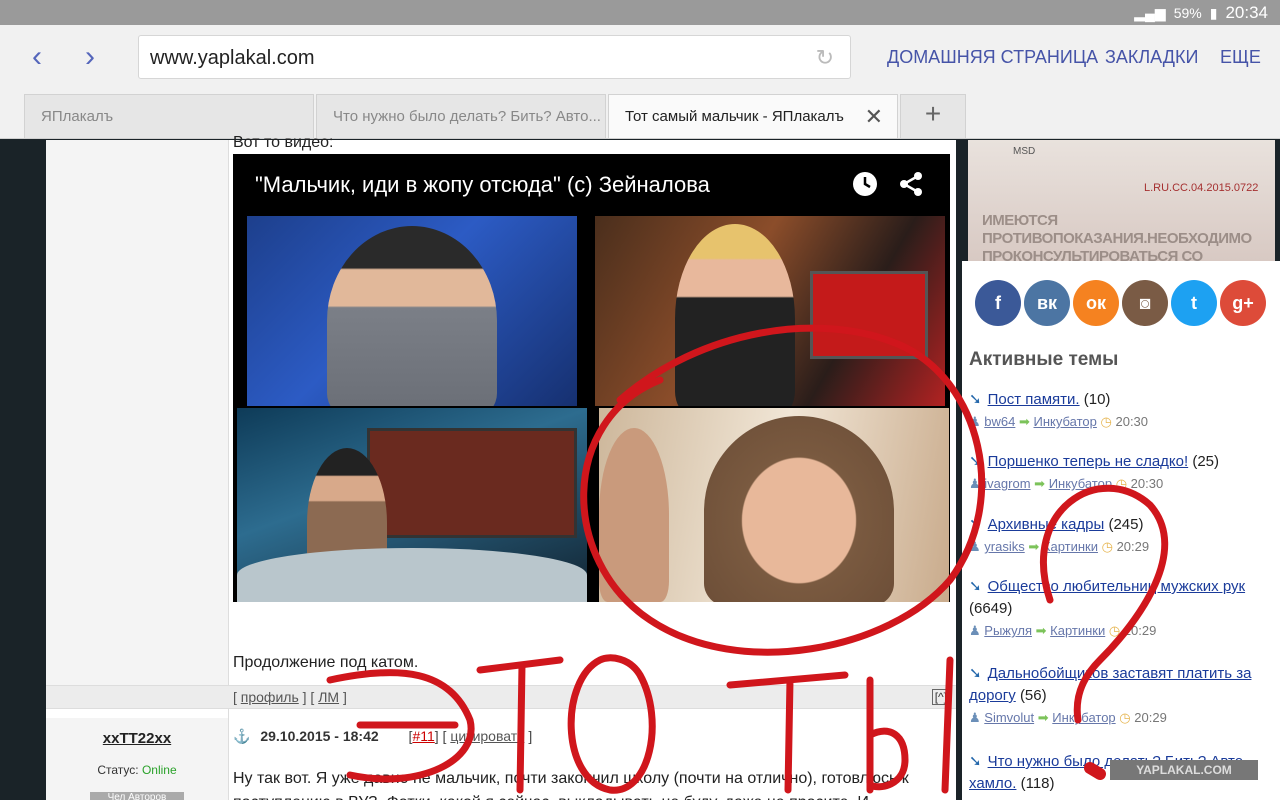 This screenshot has height=800, width=1280. What do you see at coordinates (232, 58) in the screenshot?
I see `url-text: www.yaplakal.com` at bounding box center [232, 58].